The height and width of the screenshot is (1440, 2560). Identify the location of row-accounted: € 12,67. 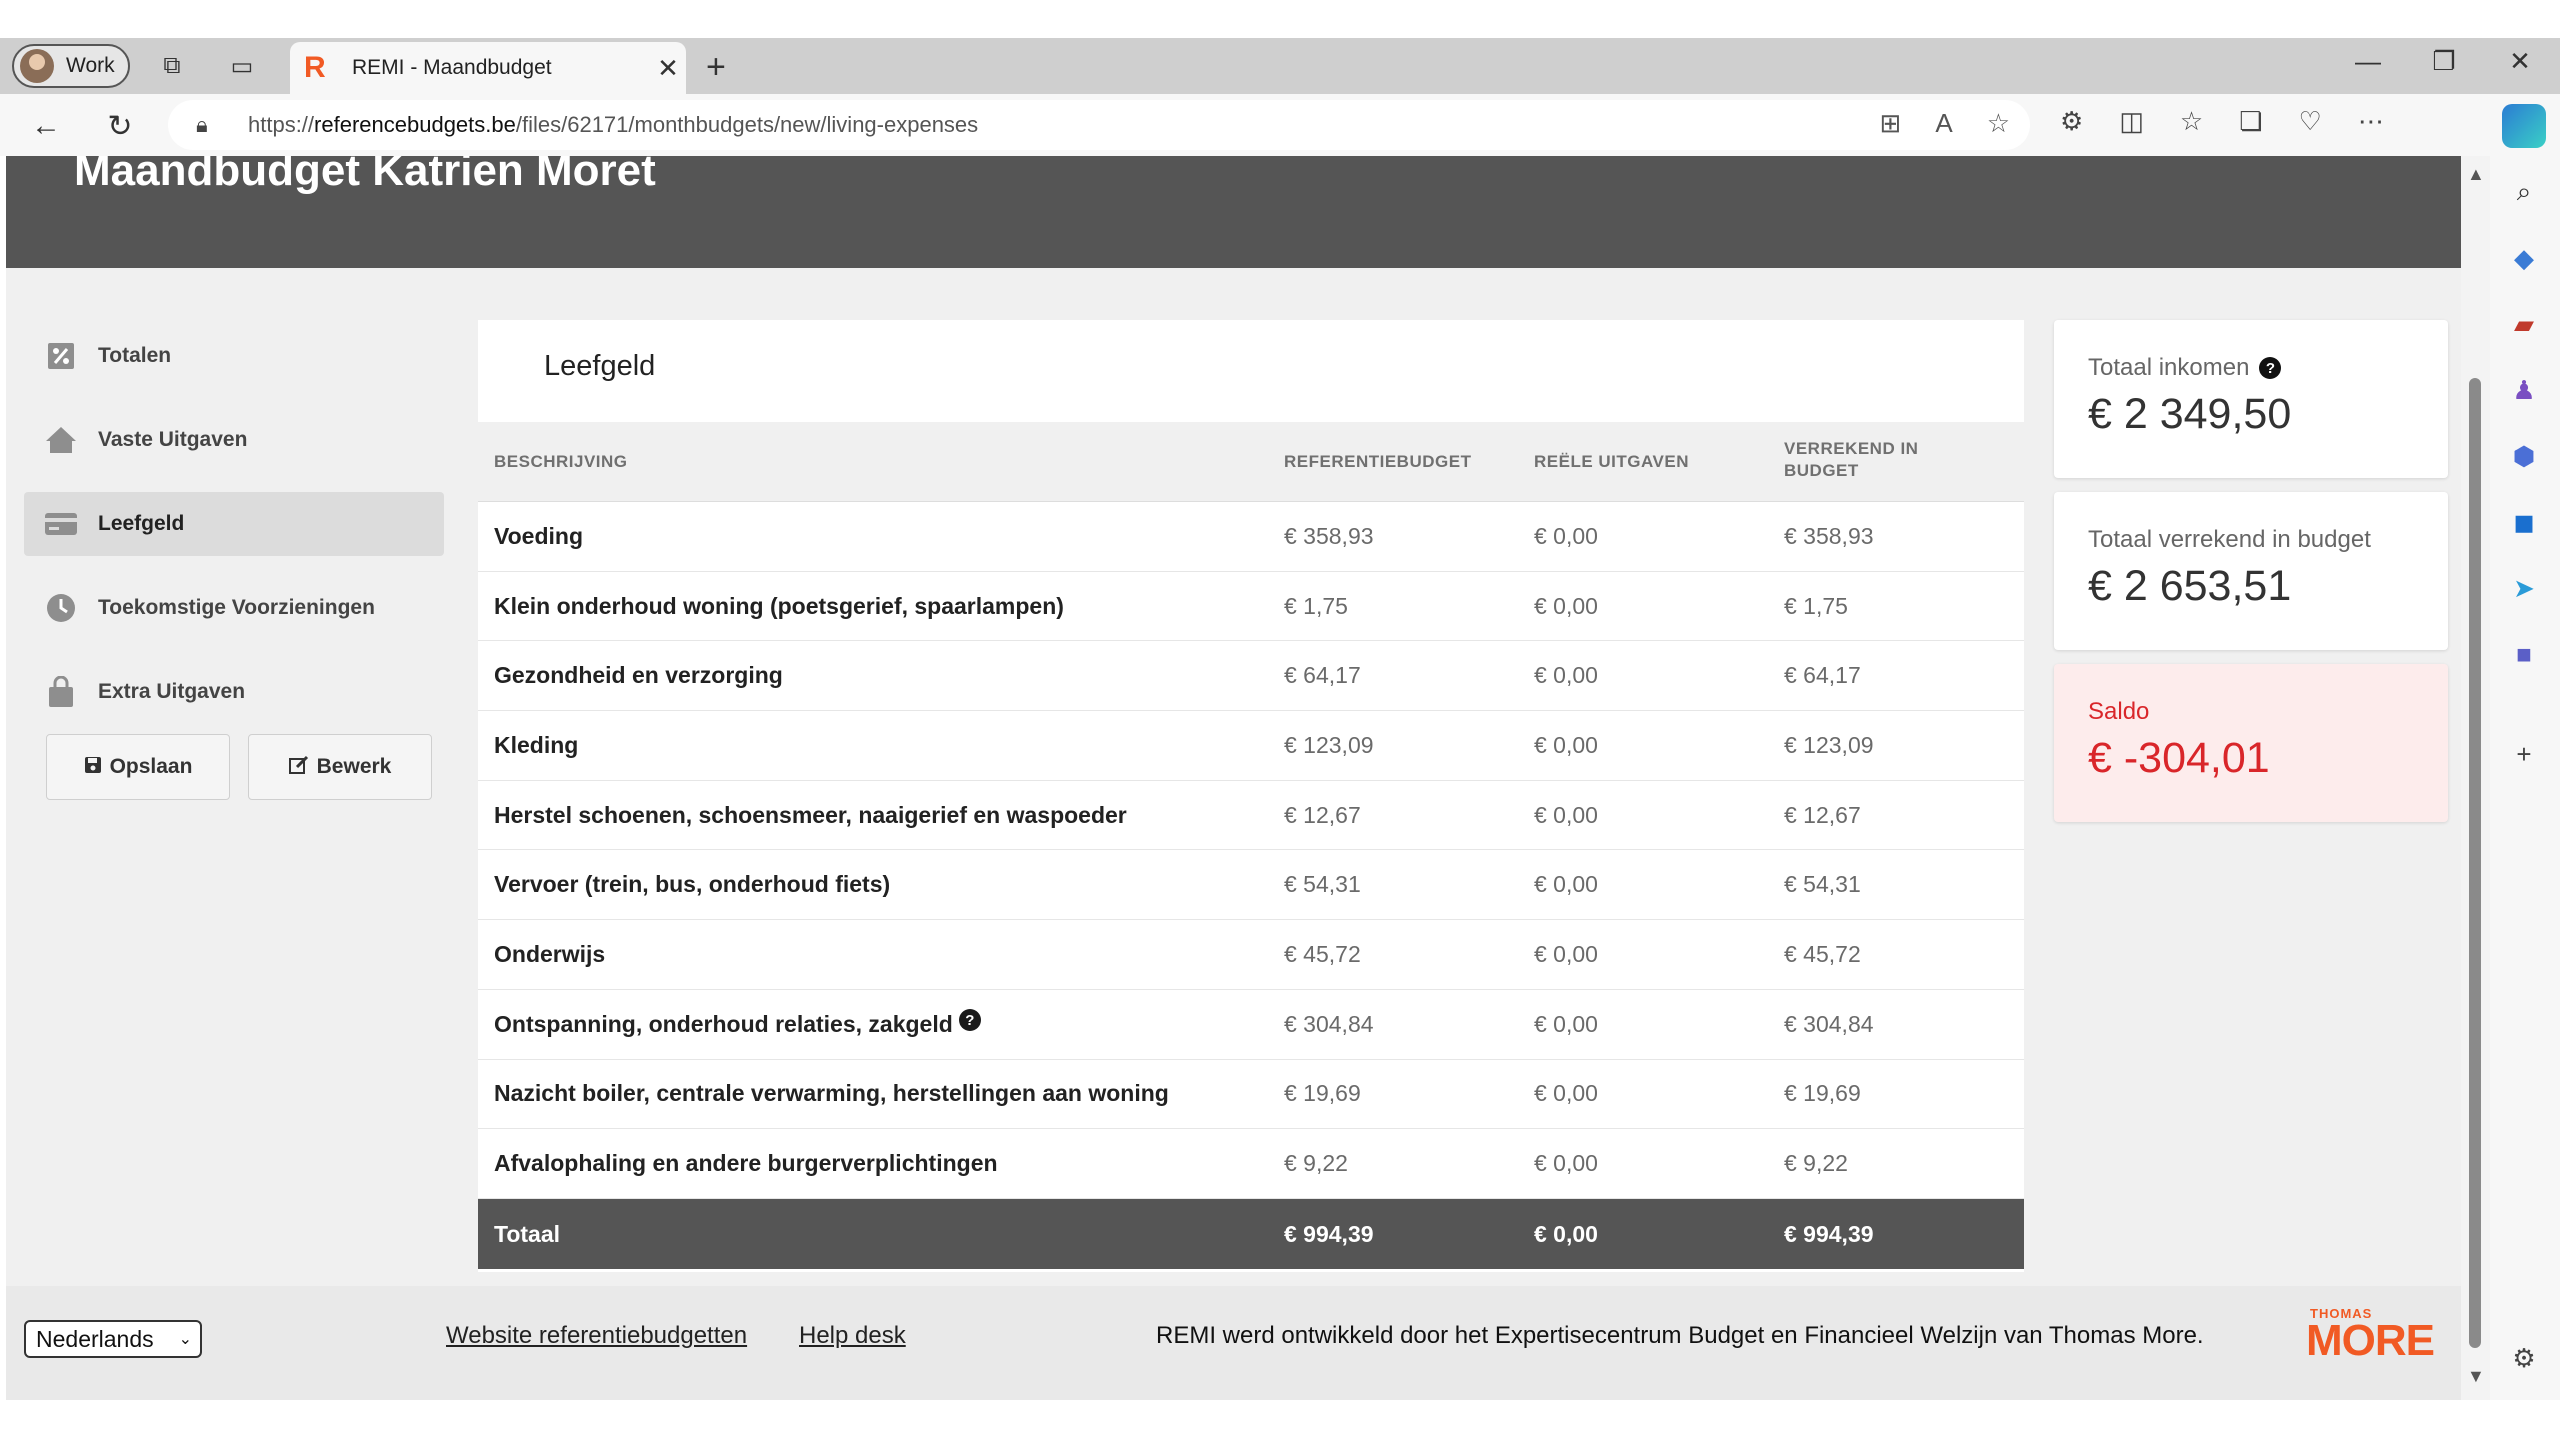
(1822, 814).